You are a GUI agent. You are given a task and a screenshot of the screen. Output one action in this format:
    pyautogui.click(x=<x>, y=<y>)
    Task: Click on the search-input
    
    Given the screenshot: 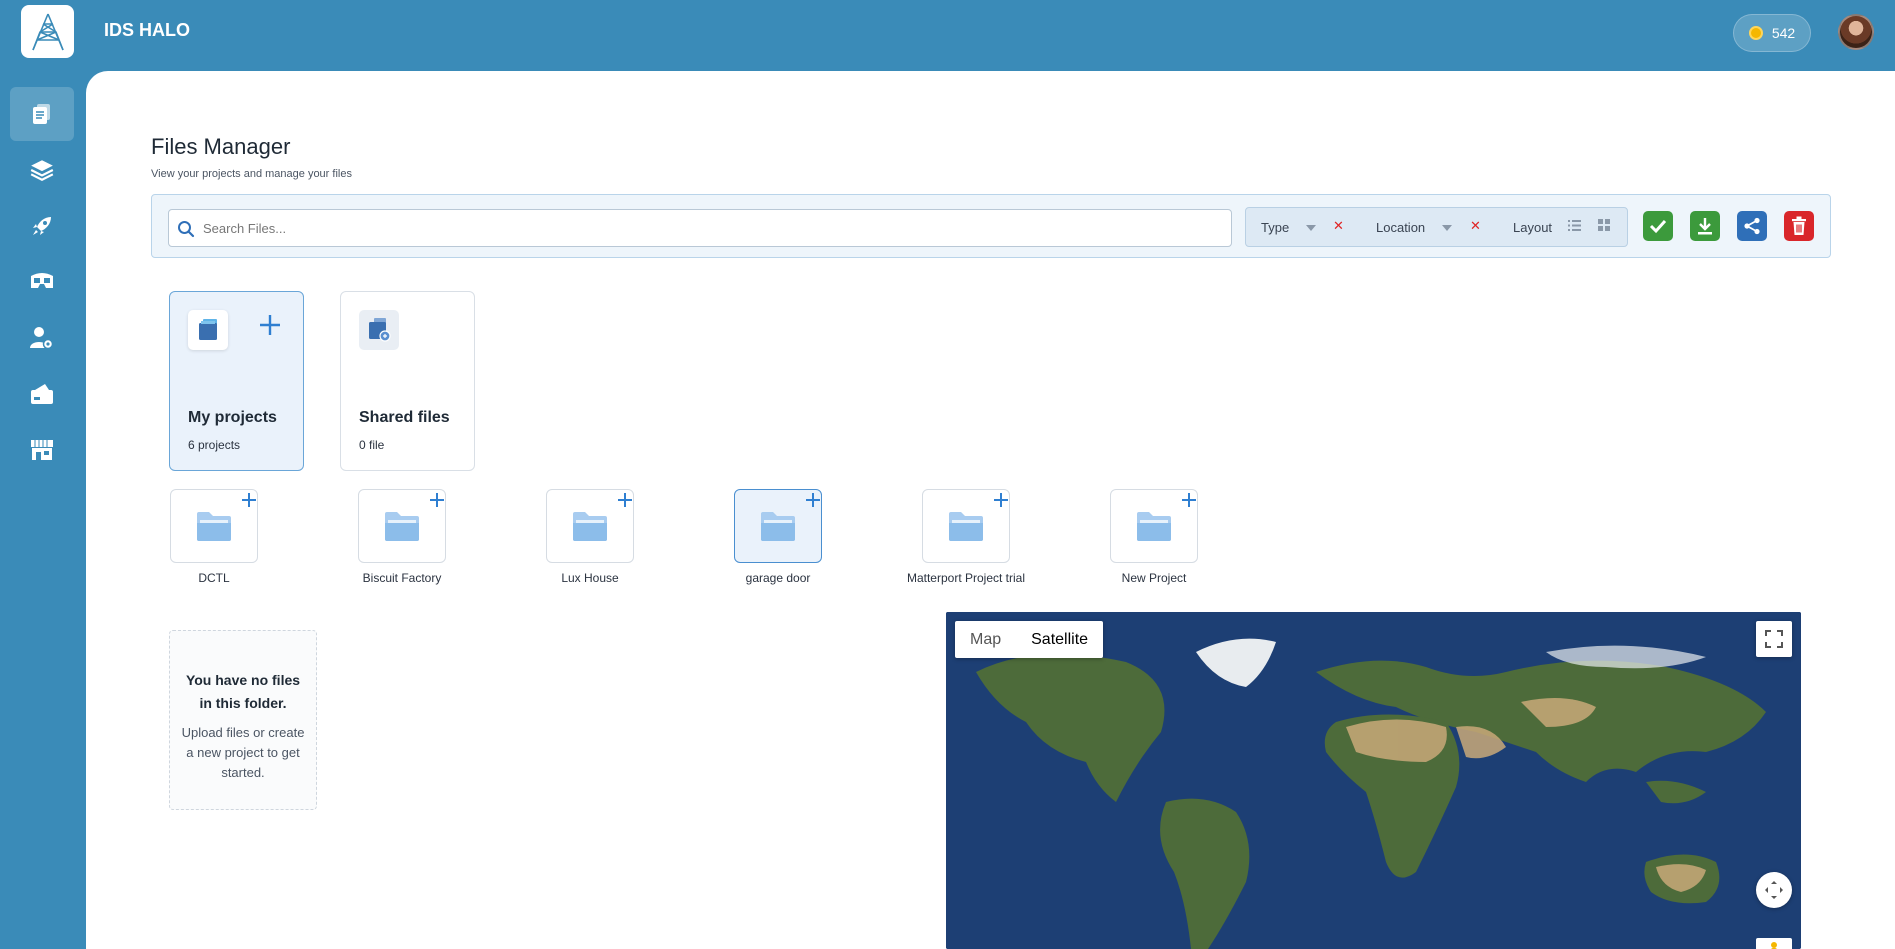 What is the action you would take?
    pyautogui.click(x=713, y=228)
    